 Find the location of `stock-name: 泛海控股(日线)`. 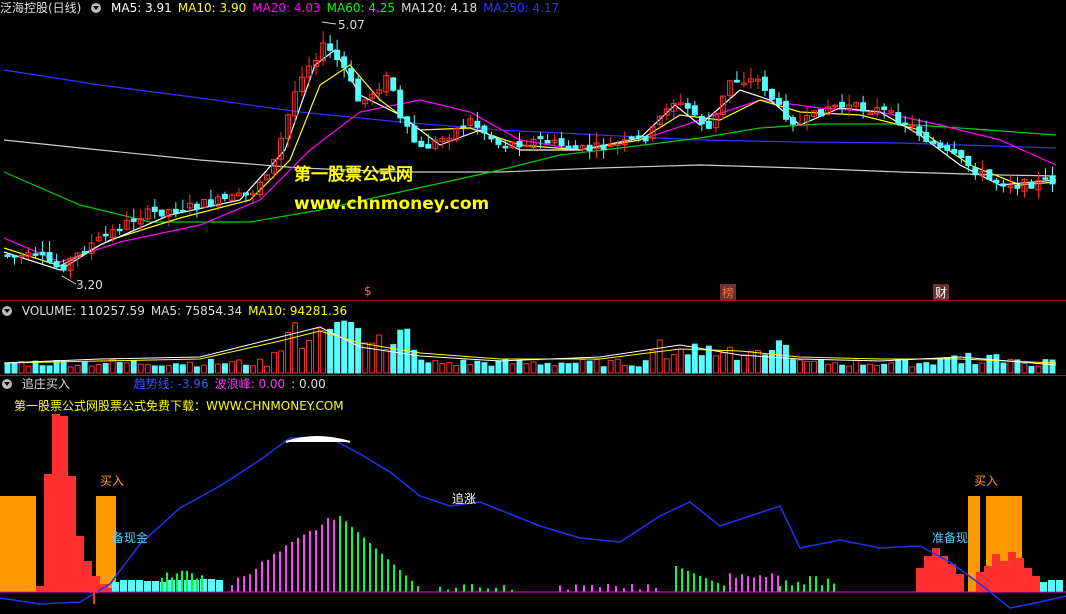

stock-name: 泛海控股(日线) is located at coordinates (41, 8).